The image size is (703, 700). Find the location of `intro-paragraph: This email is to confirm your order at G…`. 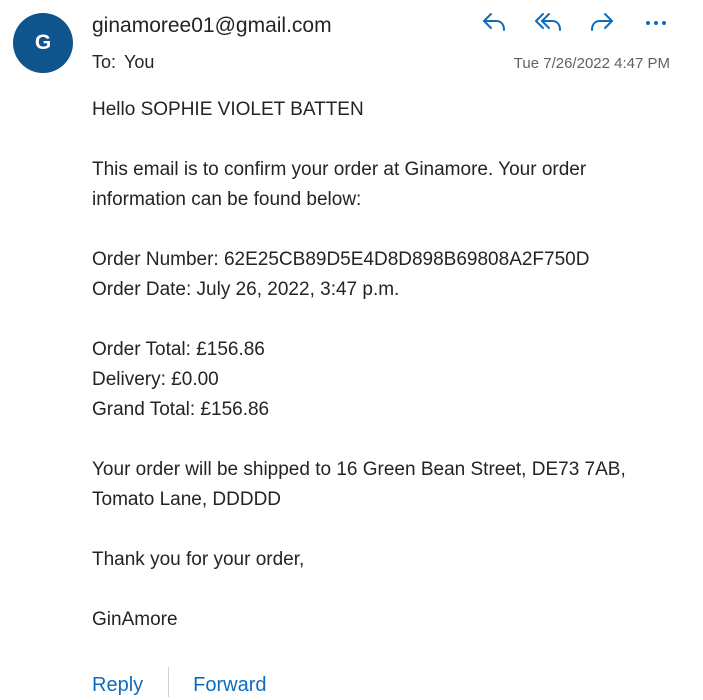

intro-paragraph: This email is to confirm your order at G… is located at coordinates (339, 184).